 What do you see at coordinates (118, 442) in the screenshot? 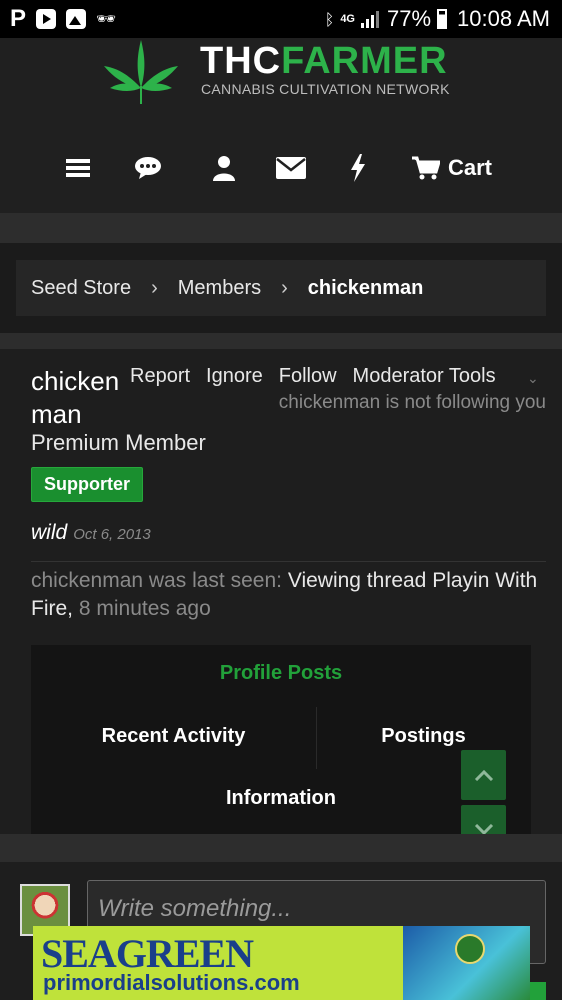
I see `user-title: Premium Member` at bounding box center [118, 442].